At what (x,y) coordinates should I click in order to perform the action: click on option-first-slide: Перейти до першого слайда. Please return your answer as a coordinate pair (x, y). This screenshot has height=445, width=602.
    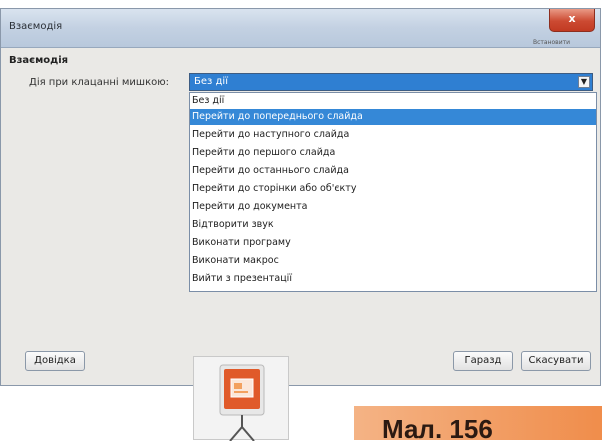
    Looking at the image, I should click on (393, 153).